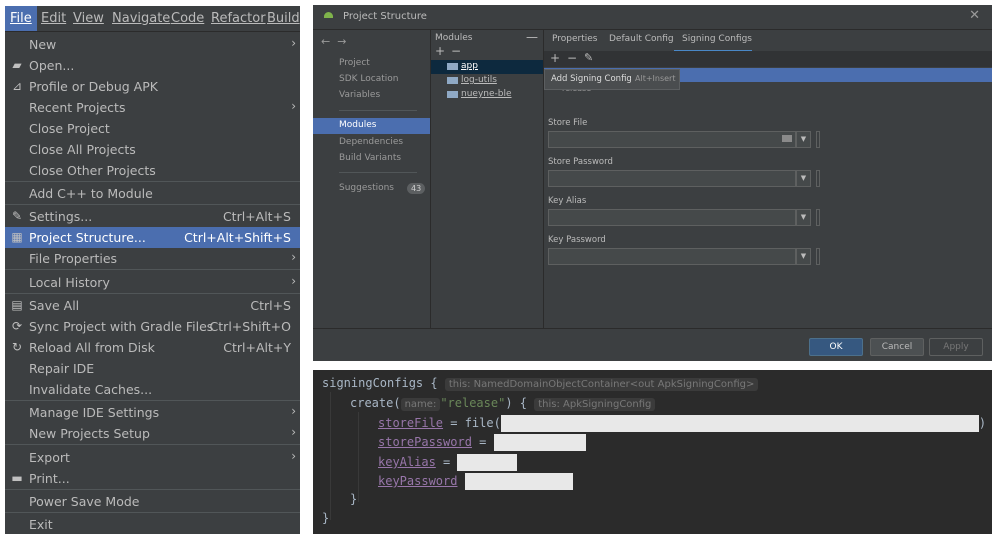 The image size is (1000, 539). I want to click on key-alias-label: Key Alias, so click(567, 201).